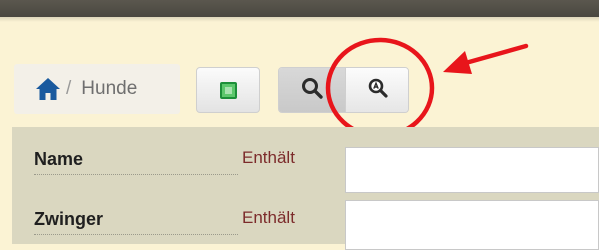 The width and height of the screenshot is (599, 250). Describe the element at coordinates (48, 89) in the screenshot. I see `home-icon` at that location.